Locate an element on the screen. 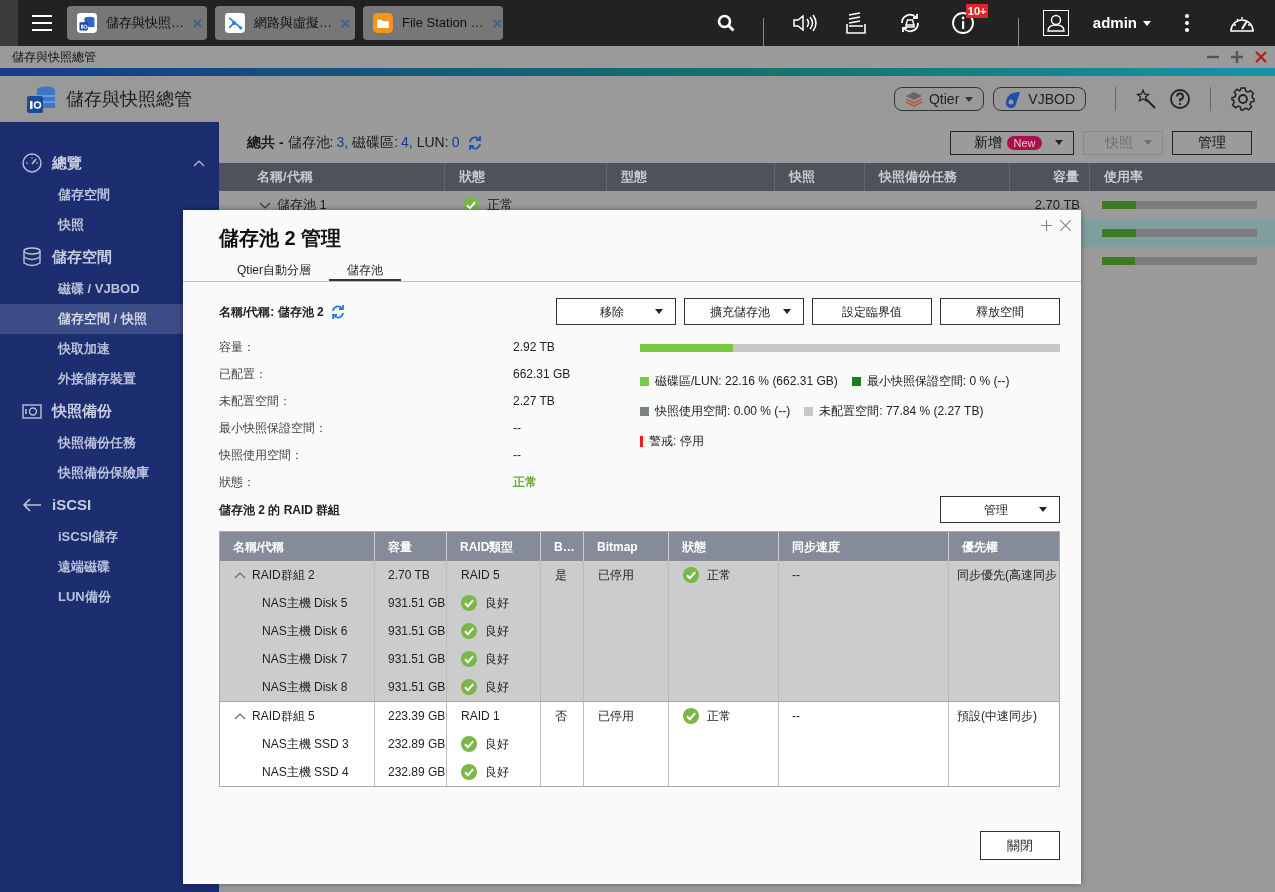  table-cell-text: NAS主機 SSD 3 is located at coordinates (305, 744).